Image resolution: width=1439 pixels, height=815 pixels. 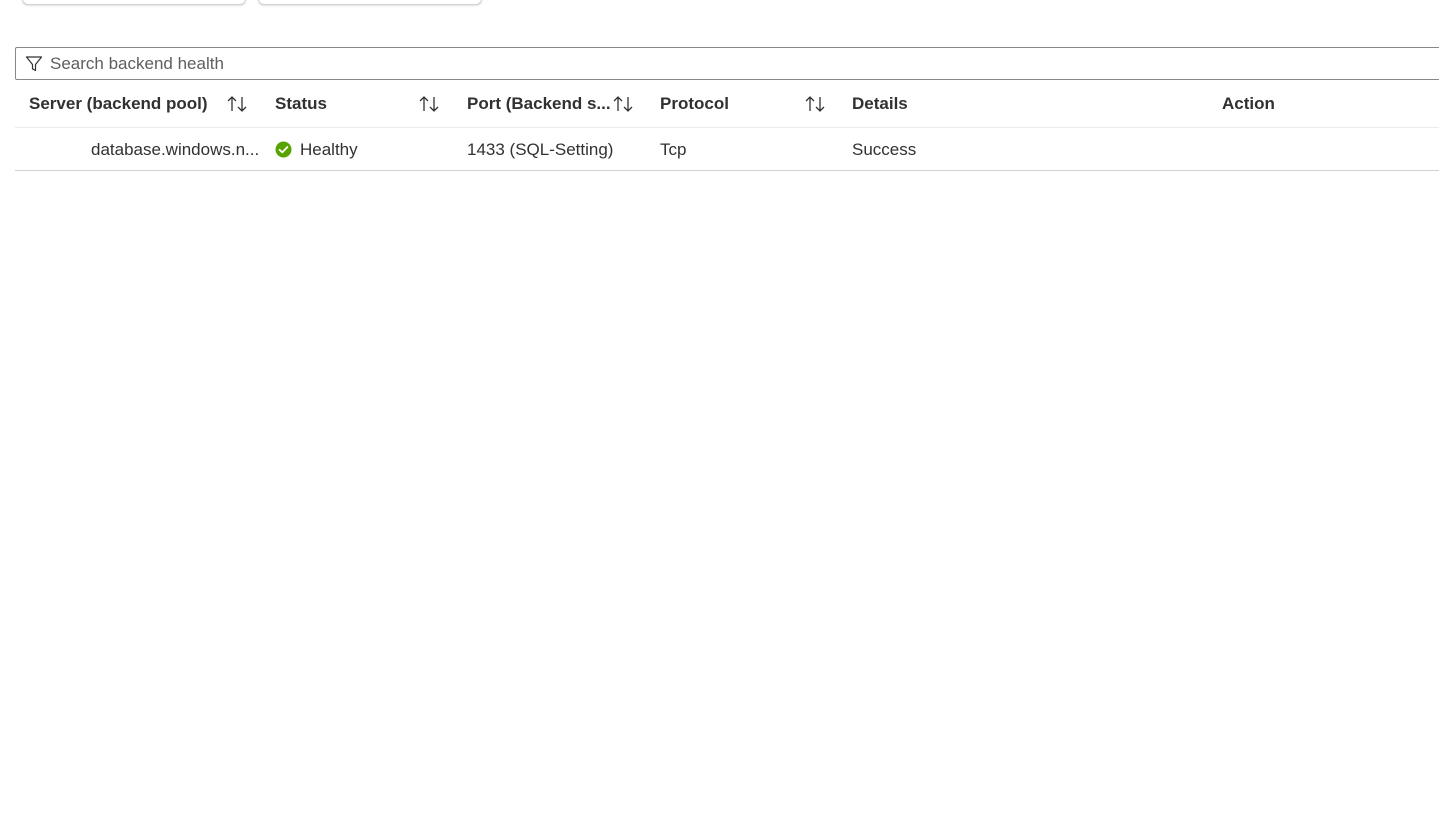 I want to click on search-backend-health-box, so click(x=727, y=63).